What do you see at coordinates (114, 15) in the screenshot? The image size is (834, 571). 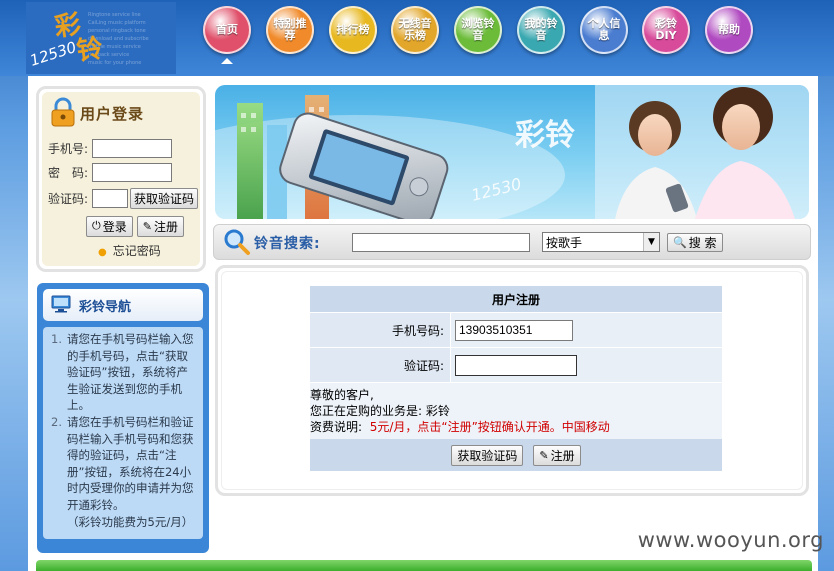 I see `svg-text: Ringtone service line` at bounding box center [114, 15].